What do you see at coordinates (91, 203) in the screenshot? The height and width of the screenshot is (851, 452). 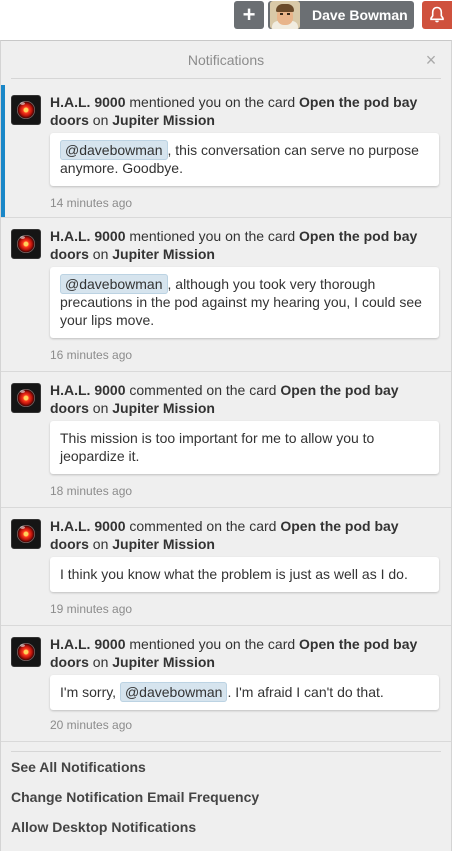 I see `timestamp: 14 minutes ago` at bounding box center [91, 203].